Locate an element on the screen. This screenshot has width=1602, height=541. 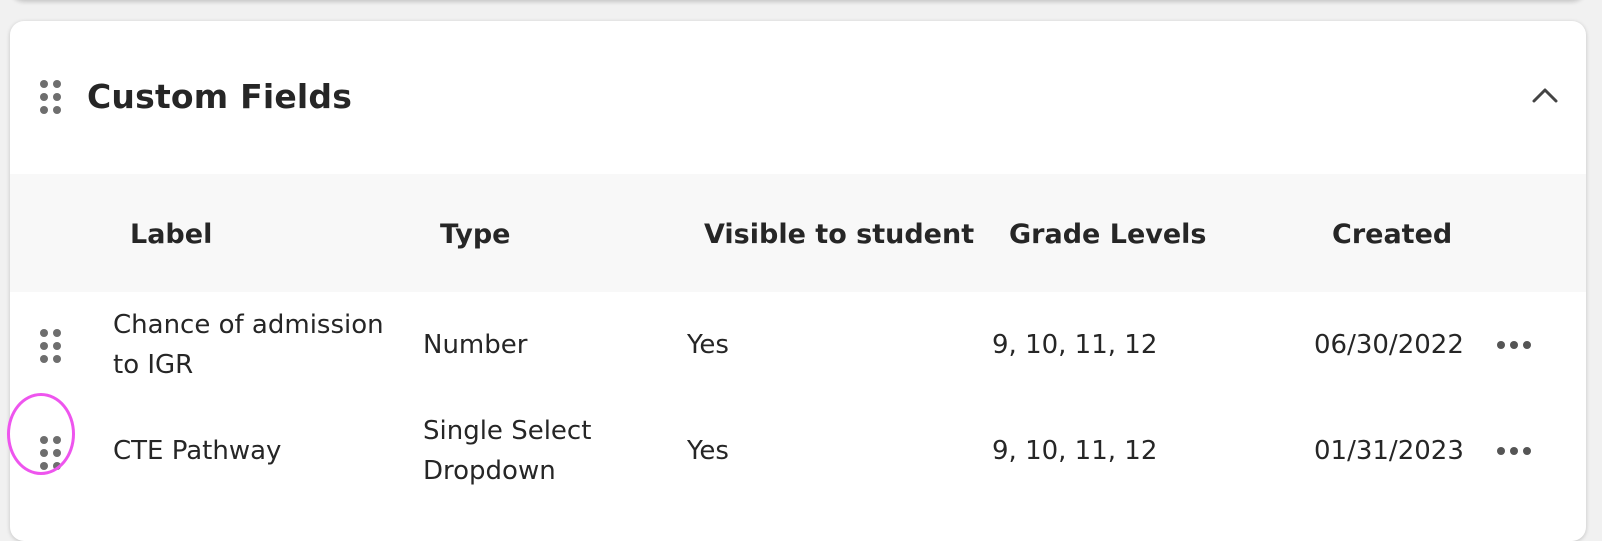
cell-type: Single Select Dropdown is located at coordinates (507, 451).